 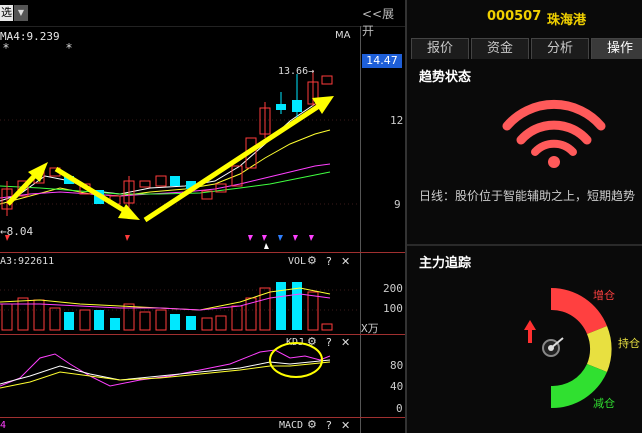 I want to click on tab-quote: 报价, so click(x=440, y=48).